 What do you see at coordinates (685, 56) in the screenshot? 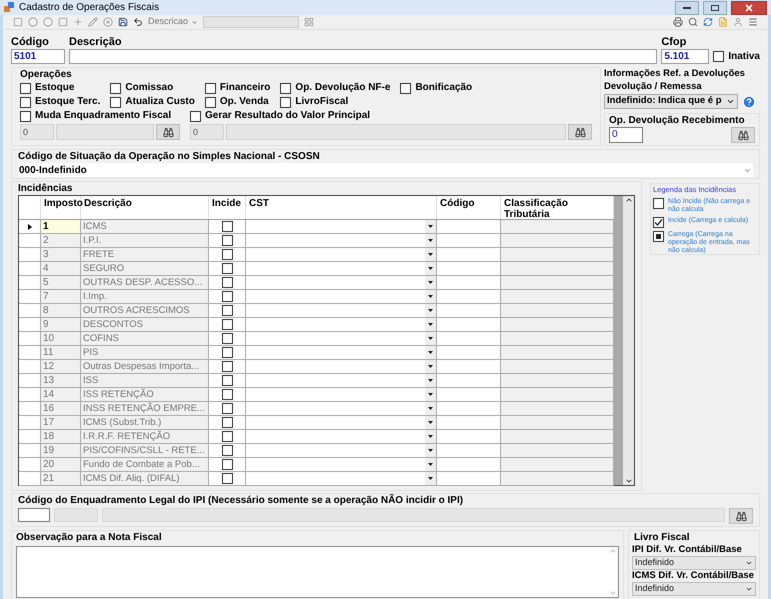
I see `cfop-field: 5.101` at bounding box center [685, 56].